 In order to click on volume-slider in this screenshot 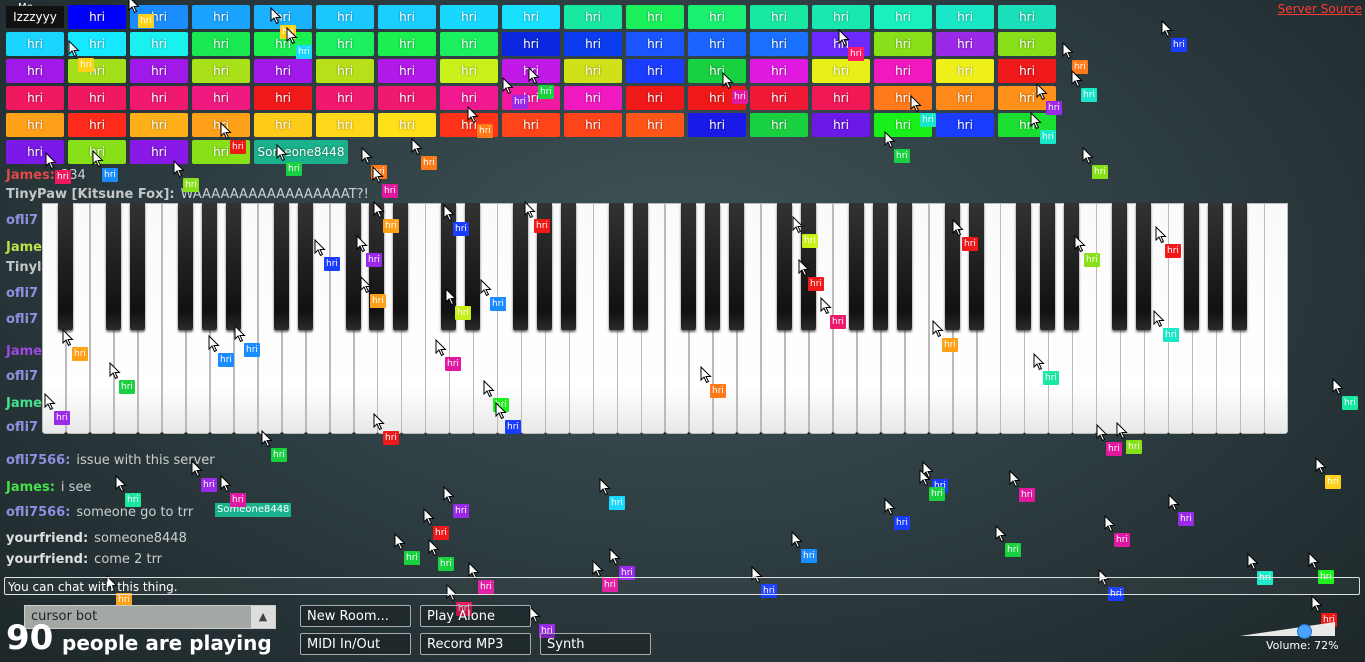, I will do `click(1287, 629)`.